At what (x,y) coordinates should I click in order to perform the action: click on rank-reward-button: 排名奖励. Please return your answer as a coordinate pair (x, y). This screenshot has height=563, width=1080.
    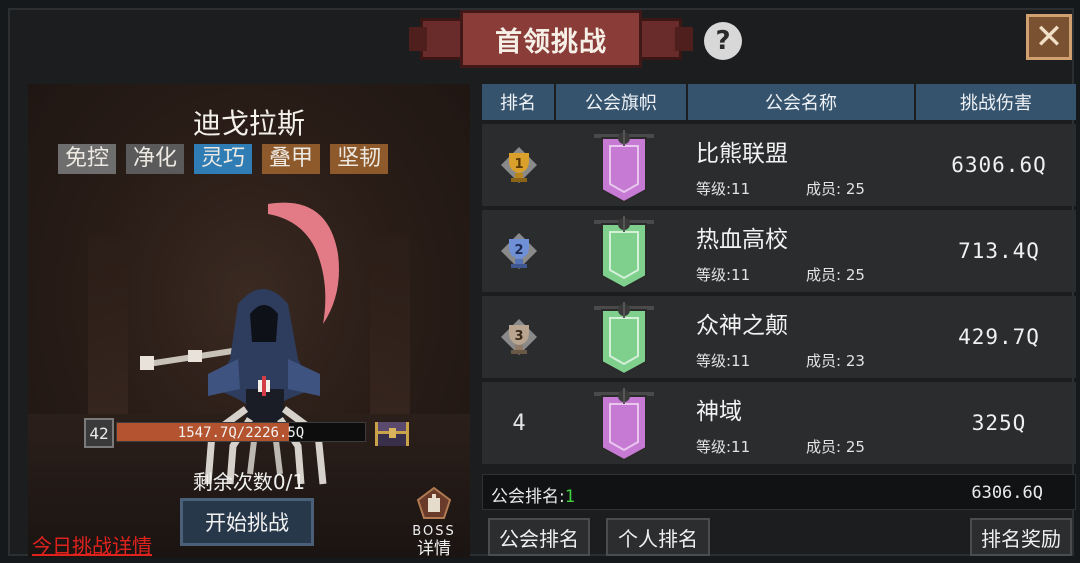
    Looking at the image, I should click on (1021, 537).